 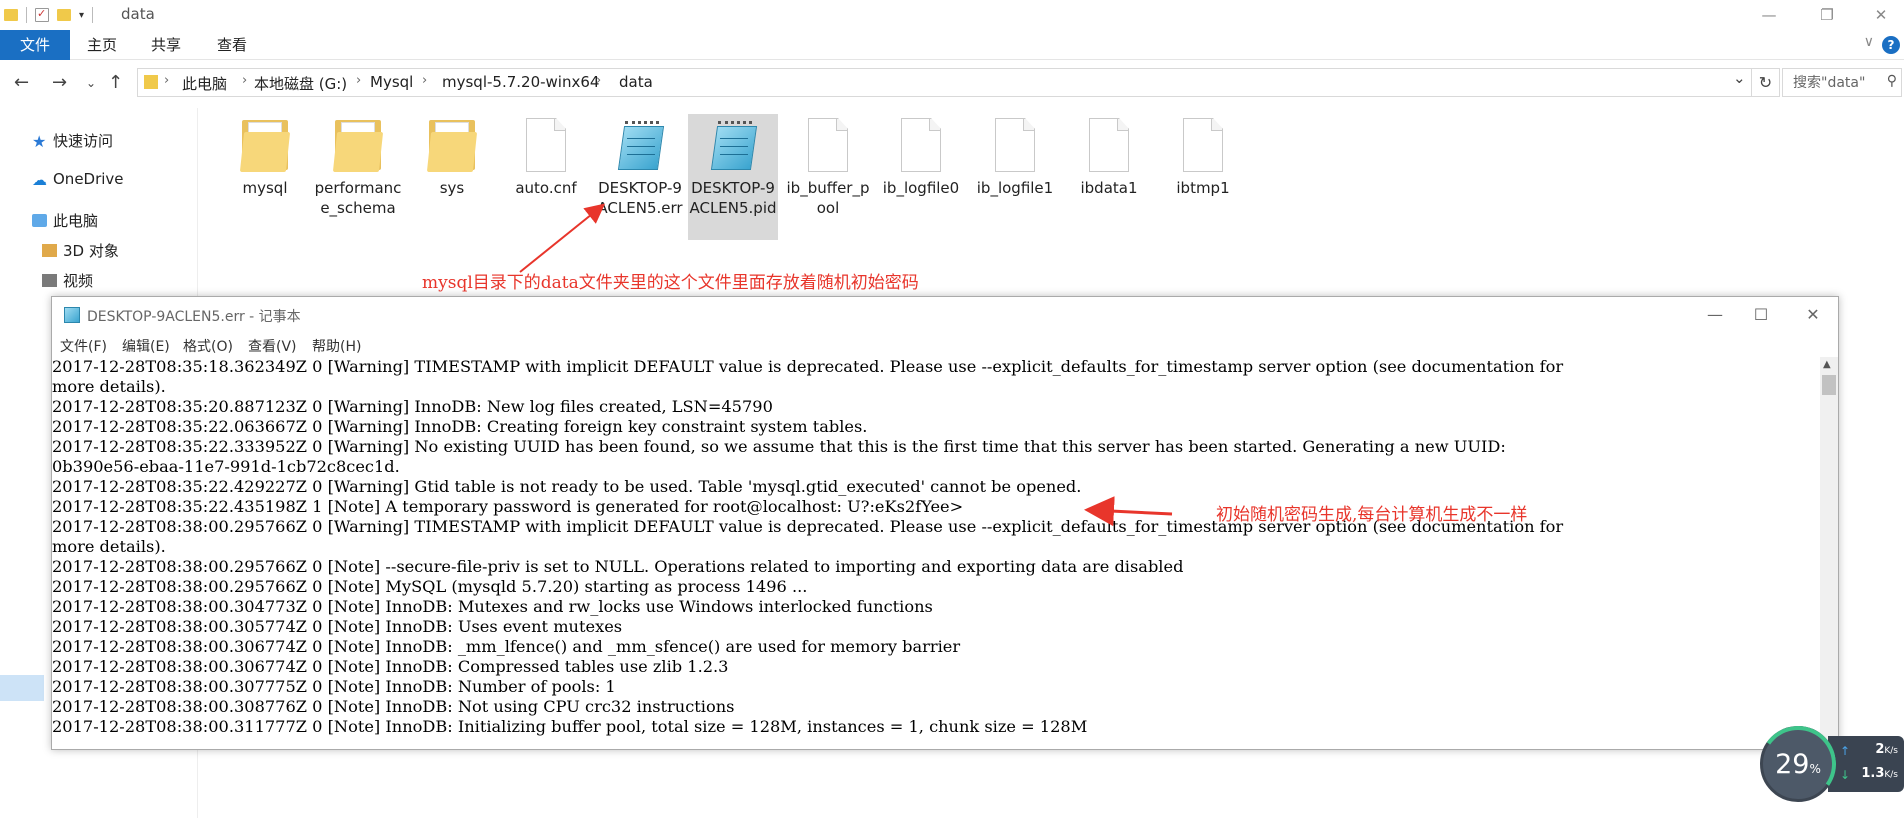 What do you see at coordinates (21, 82) in the screenshot?
I see `back-arrow-icon: ←` at bounding box center [21, 82].